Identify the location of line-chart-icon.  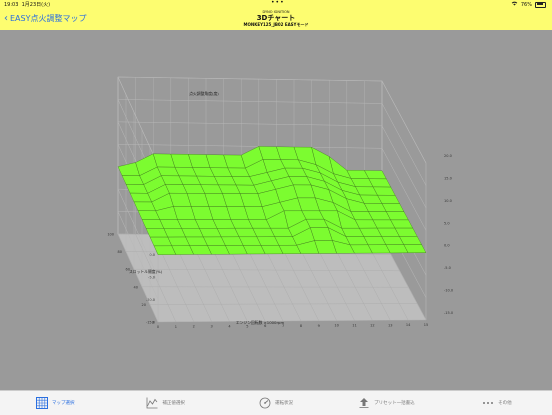
(152, 403).